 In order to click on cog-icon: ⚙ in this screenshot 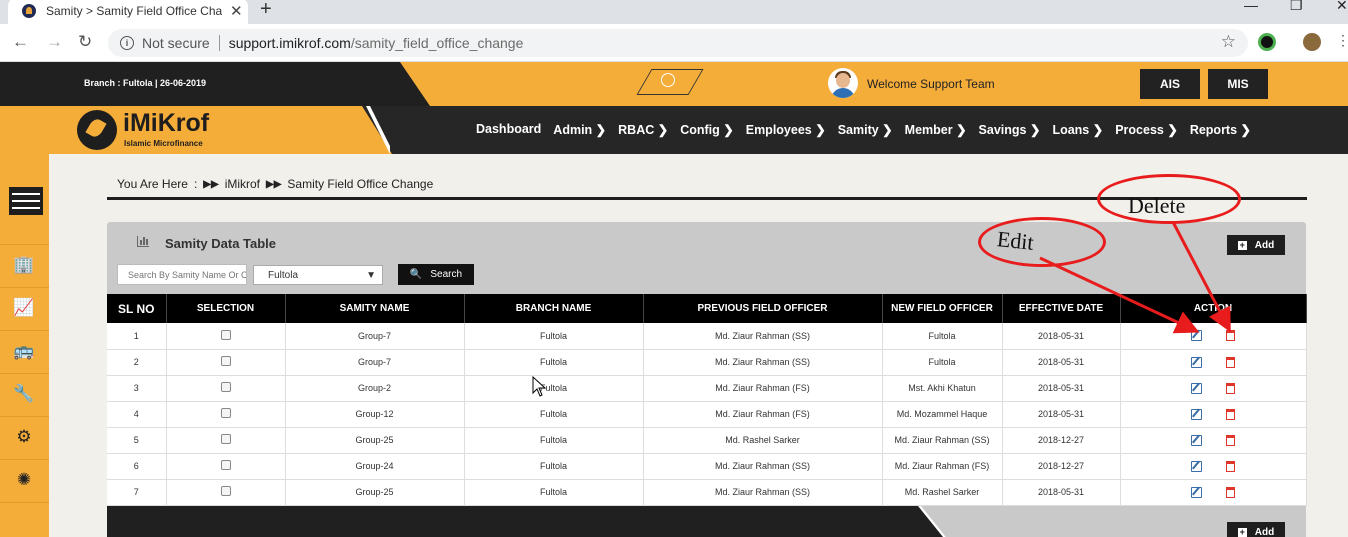, I will do `click(24, 437)`.